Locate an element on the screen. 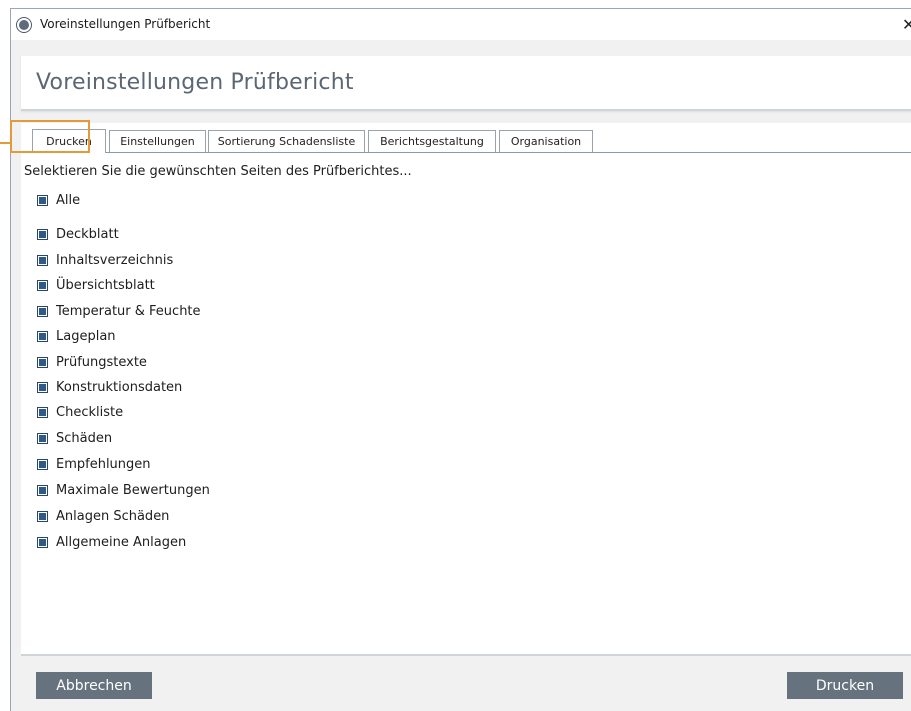 Image resolution: width=911 pixels, height=711 pixels. checkbox-temperatur-feuchte: Temperatur & Feuchte is located at coordinates (119, 311).